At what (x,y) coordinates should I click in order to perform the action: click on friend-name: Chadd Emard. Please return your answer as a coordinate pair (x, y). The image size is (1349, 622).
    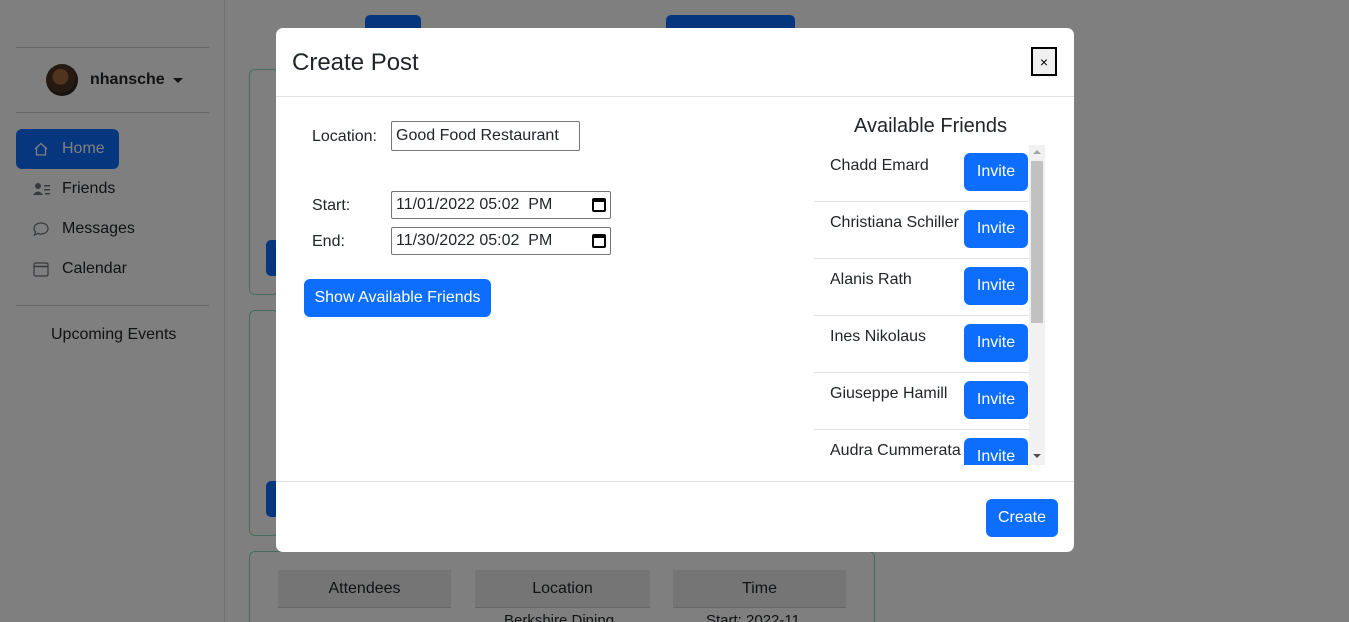
    Looking at the image, I should click on (879, 165).